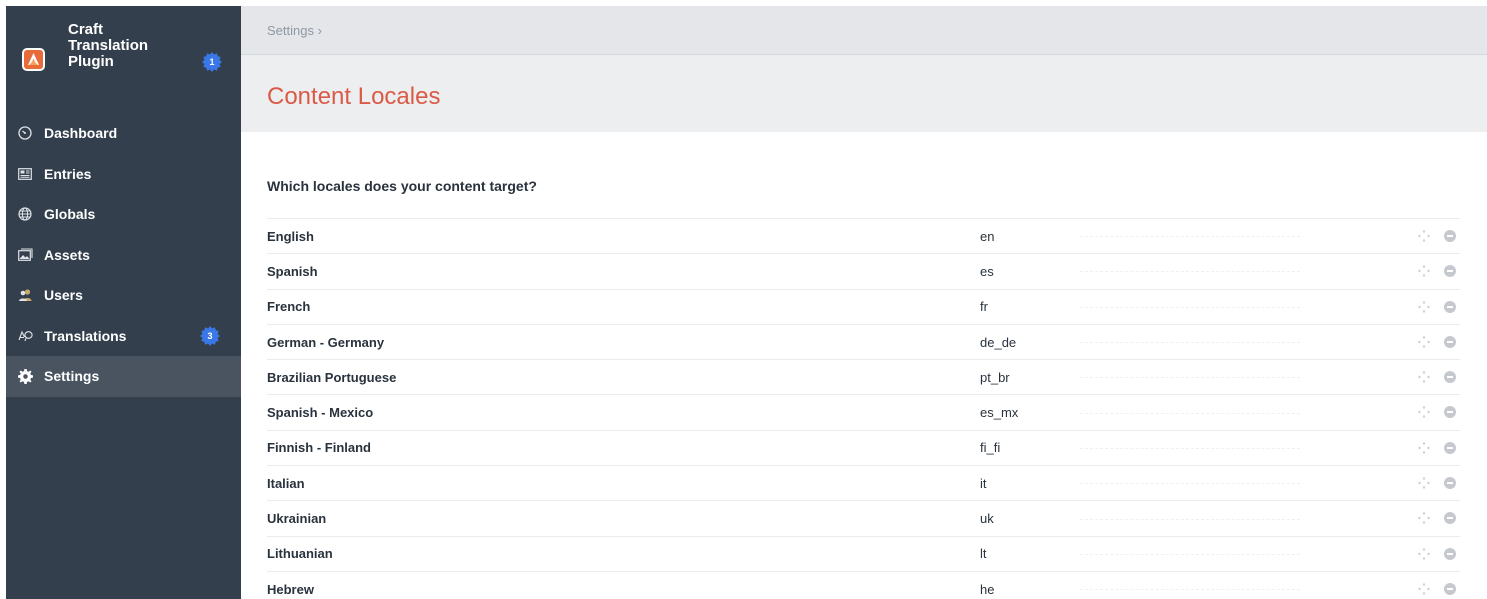 The image size is (1487, 599). What do you see at coordinates (25, 214) in the screenshot?
I see `globe-icon` at bounding box center [25, 214].